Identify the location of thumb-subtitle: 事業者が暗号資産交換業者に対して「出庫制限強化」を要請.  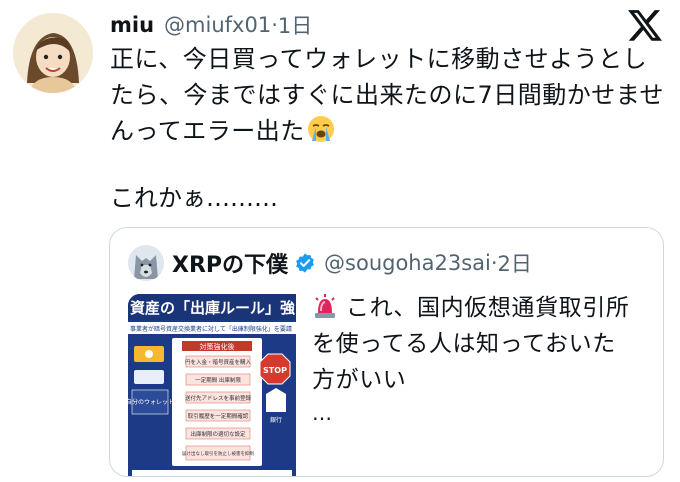
(211, 329).